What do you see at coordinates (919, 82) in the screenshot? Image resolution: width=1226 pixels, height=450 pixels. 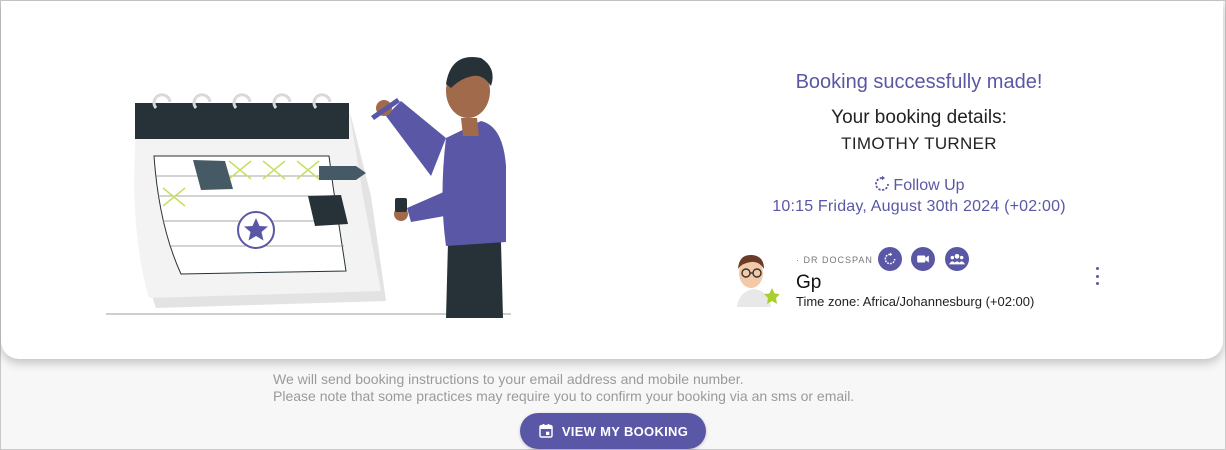 I see `booking-success-title: Booking successfully made!` at bounding box center [919, 82].